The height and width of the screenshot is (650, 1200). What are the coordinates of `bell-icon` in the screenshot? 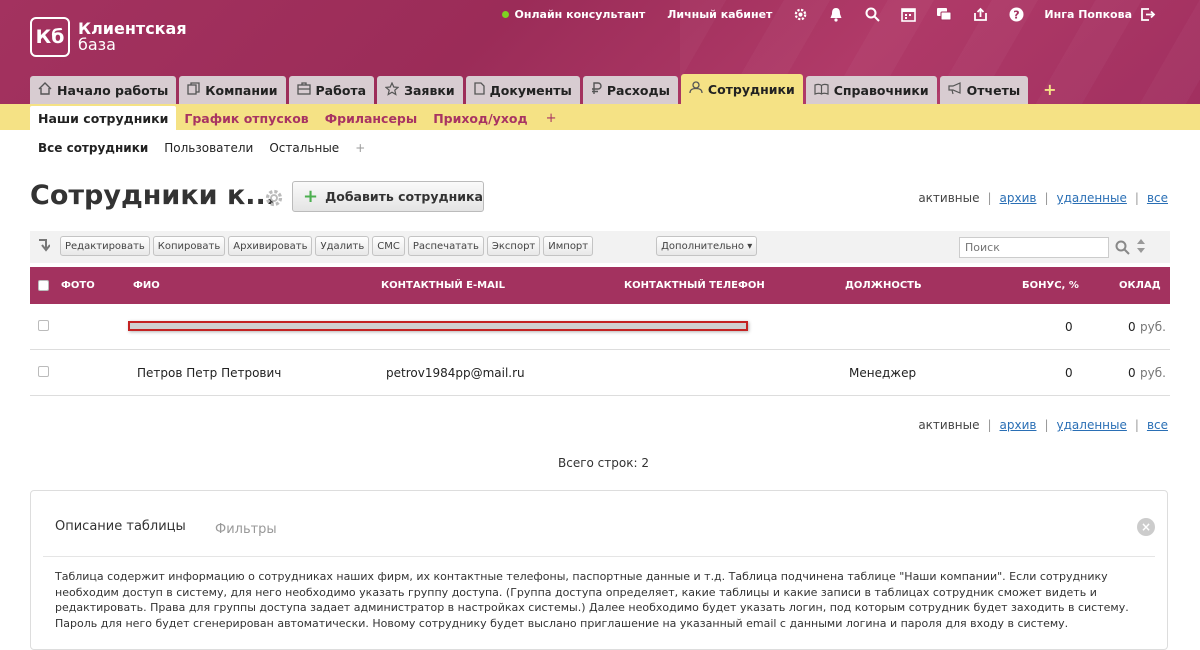 It's located at (836, 14).